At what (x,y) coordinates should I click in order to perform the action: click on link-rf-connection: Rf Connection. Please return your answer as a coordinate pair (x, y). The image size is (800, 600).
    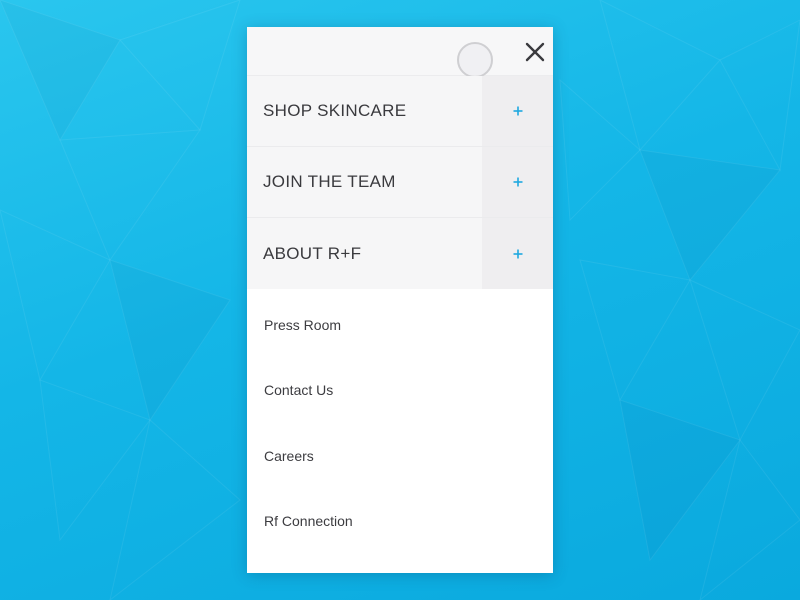
    Looking at the image, I should click on (308, 521).